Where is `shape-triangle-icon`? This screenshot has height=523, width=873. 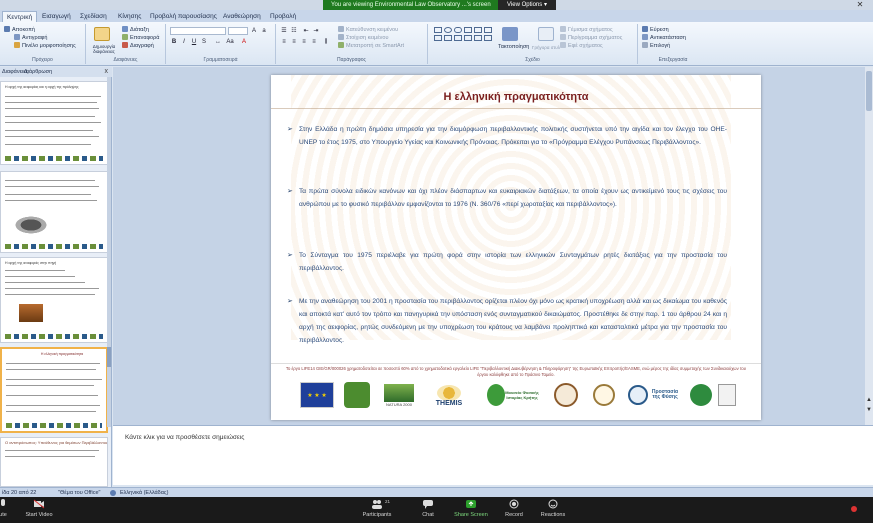 shape-triangle-icon is located at coordinates (488, 30).